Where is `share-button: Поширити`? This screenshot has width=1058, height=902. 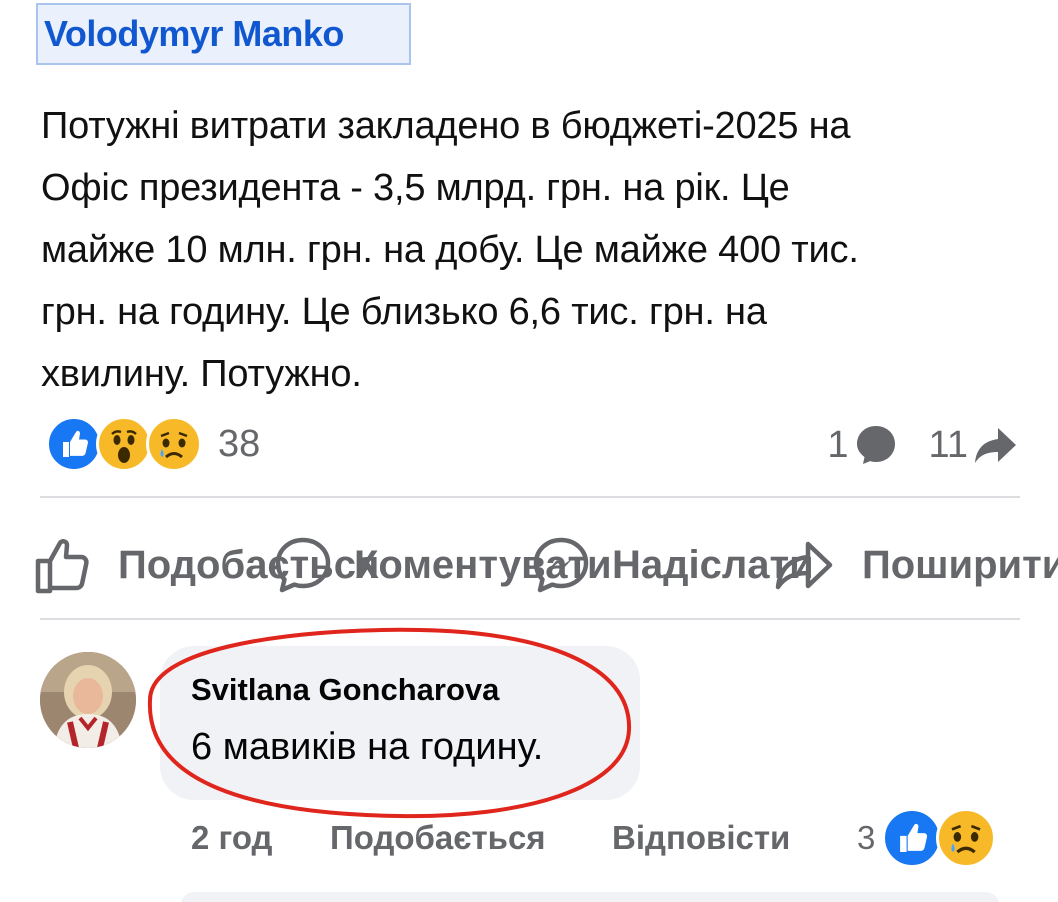 share-button: Поширити is located at coordinates (915, 565).